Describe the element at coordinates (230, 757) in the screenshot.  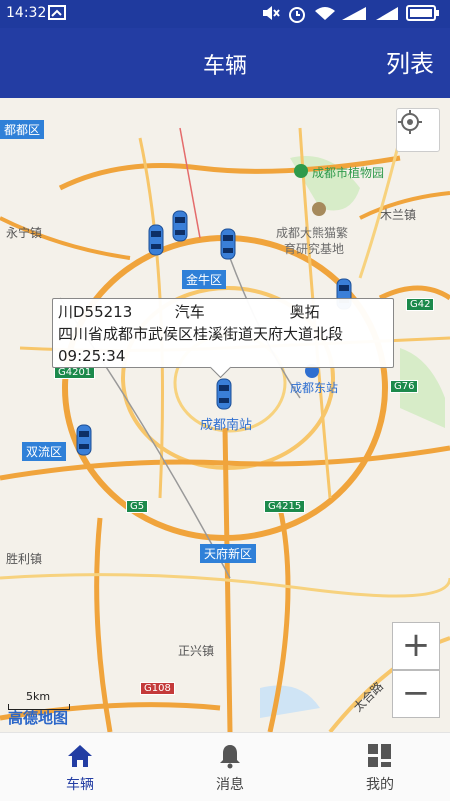
I see `bell-icon` at that location.